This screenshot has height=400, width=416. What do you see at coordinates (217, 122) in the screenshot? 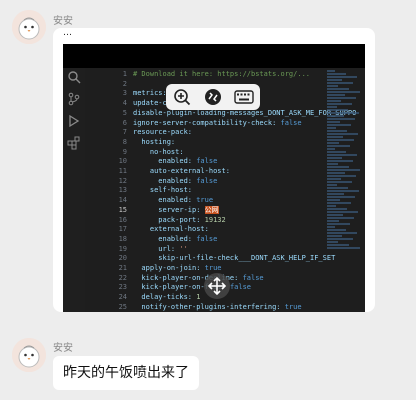
I see `code-line: ignore-server-compatibility-check: false` at bounding box center [217, 122].